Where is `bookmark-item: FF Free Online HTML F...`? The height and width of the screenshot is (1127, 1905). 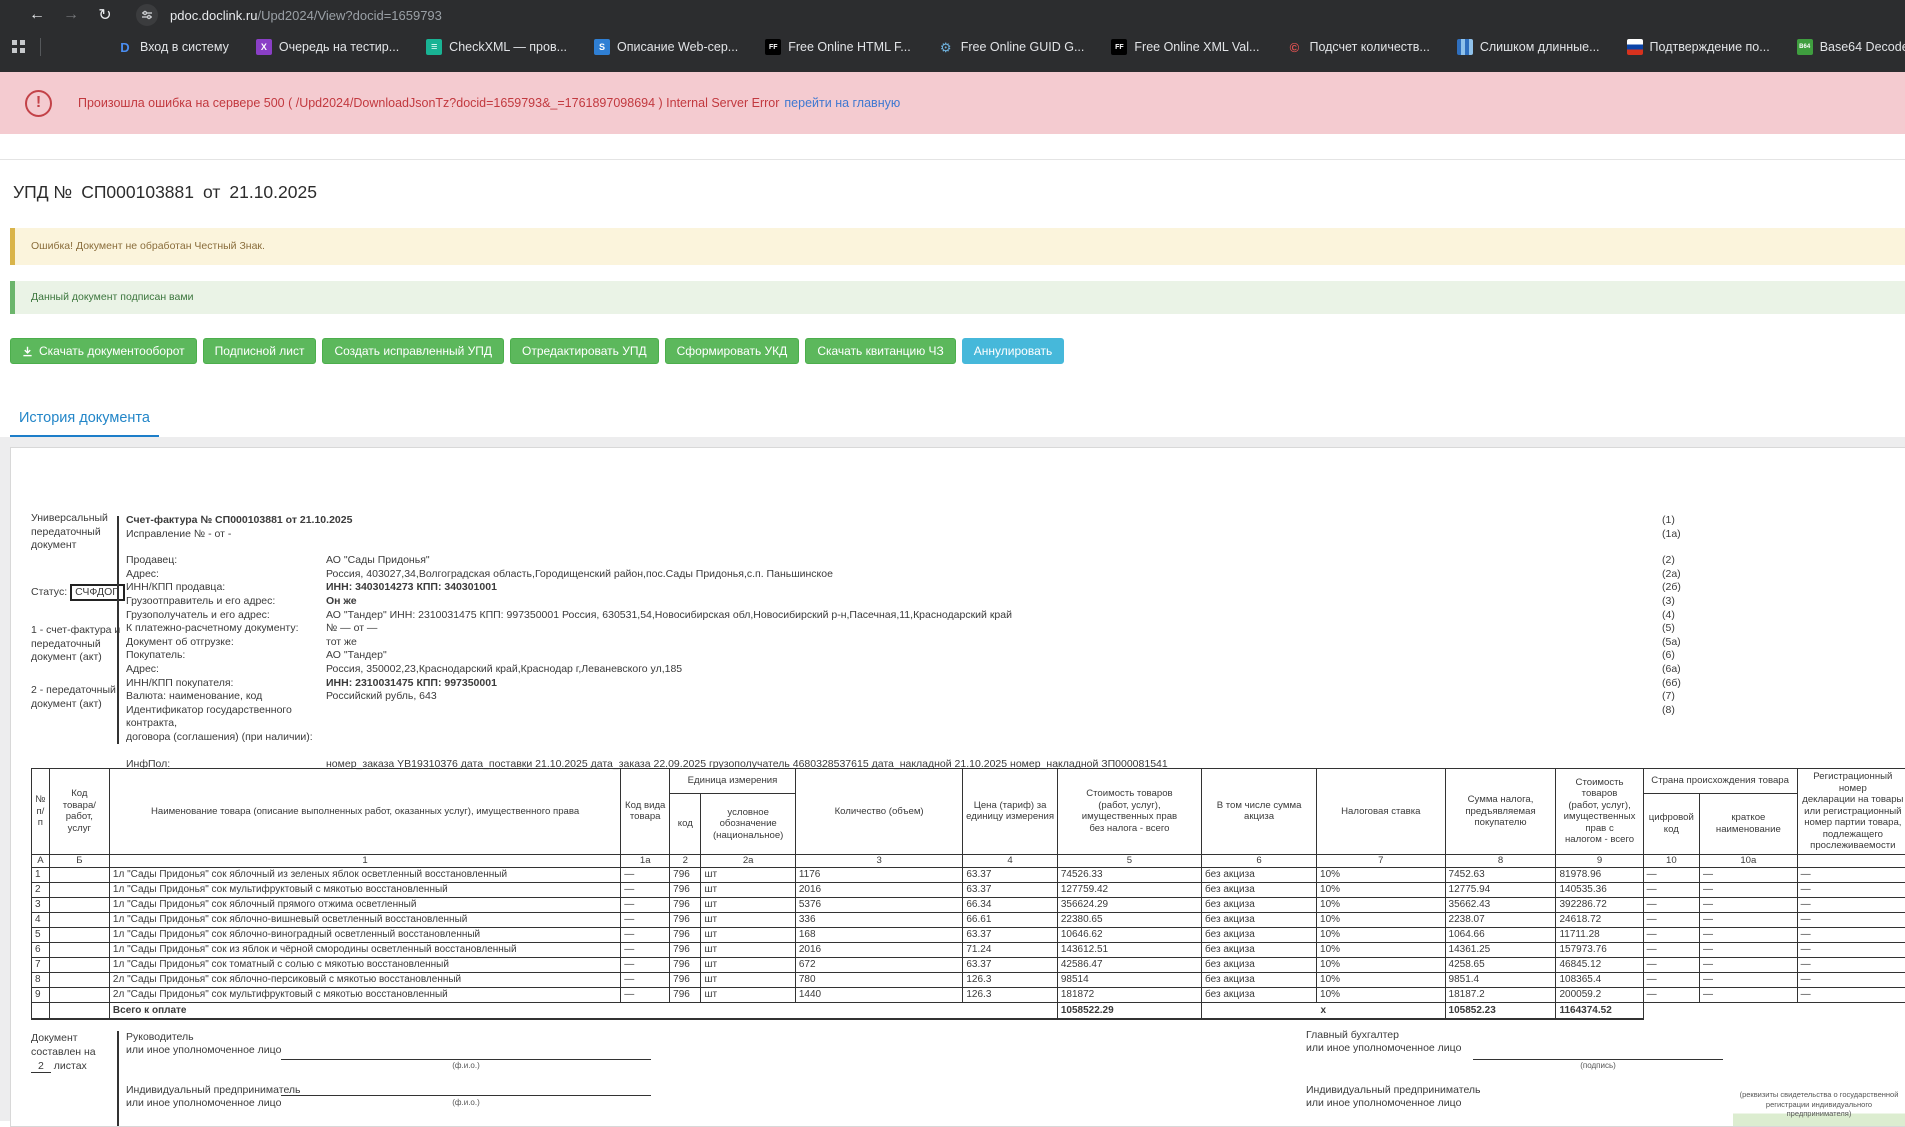 bookmark-item: FF Free Online HTML F... is located at coordinates (838, 47).